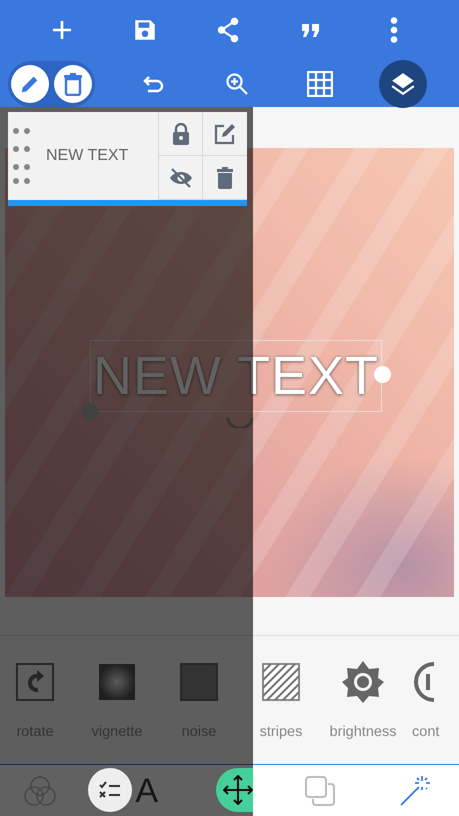  I want to click on undo-icon, so click(153, 83).